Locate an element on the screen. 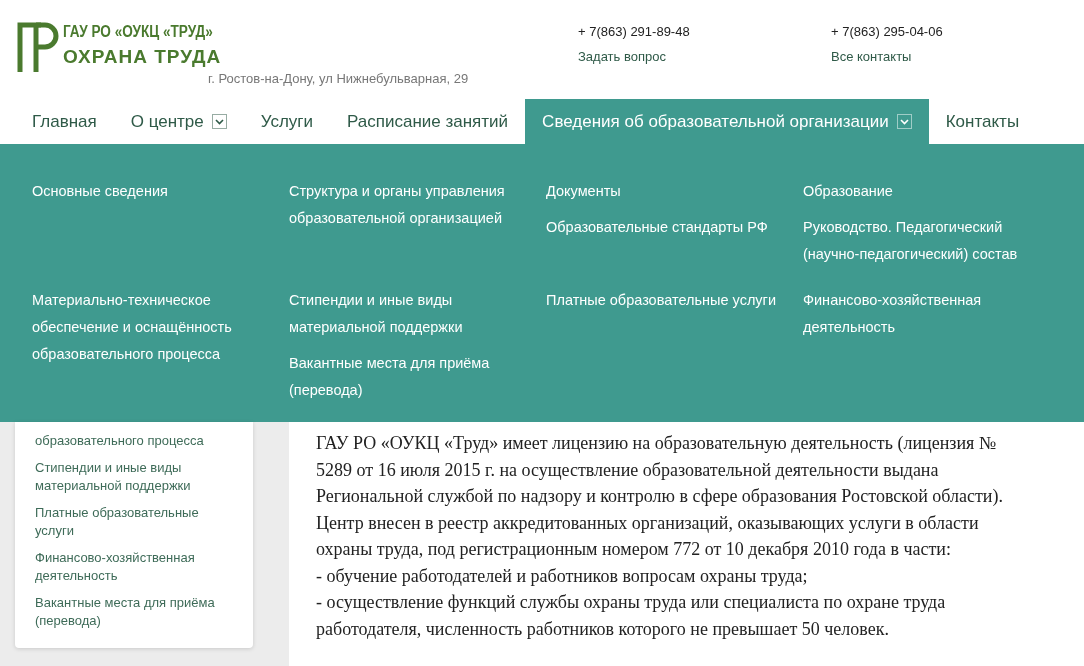 Image resolution: width=1084 pixels, height=666 pixels. menu-link: Руководство. Педагогический (научно-педагогический) состав is located at coordinates (924, 241).